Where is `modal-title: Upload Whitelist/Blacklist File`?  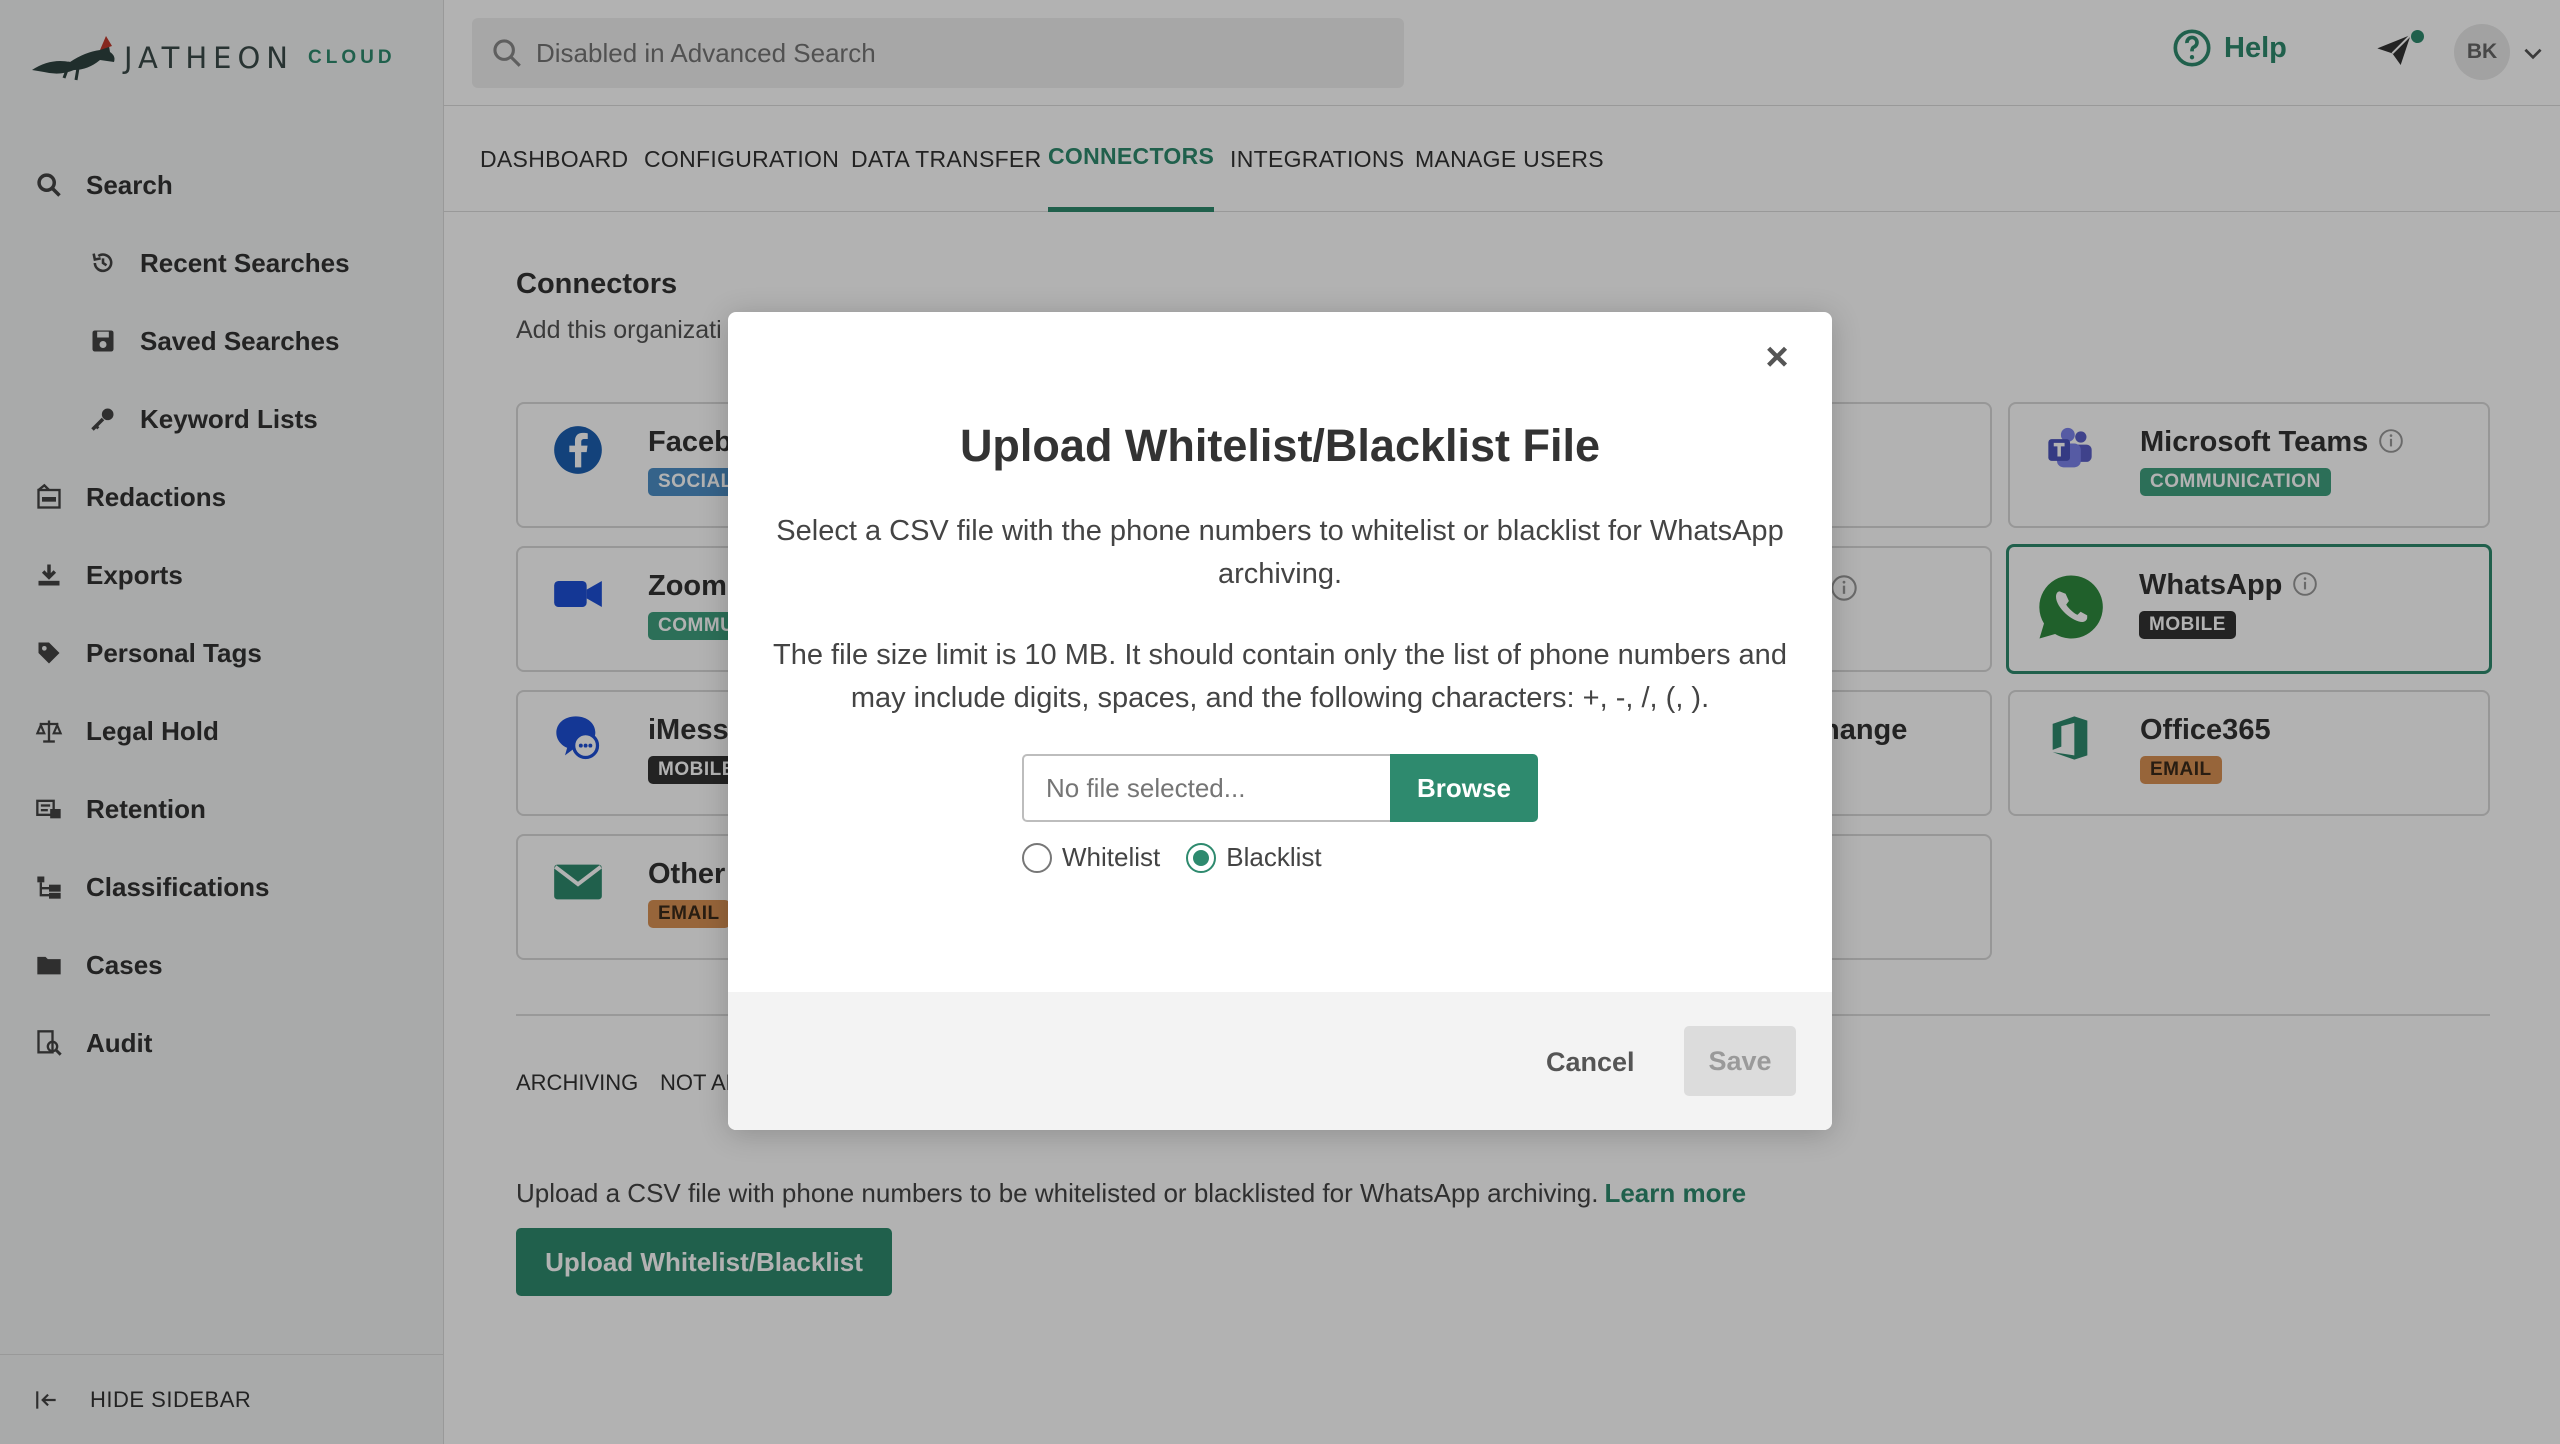 modal-title: Upload Whitelist/Blacklist File is located at coordinates (1280, 445).